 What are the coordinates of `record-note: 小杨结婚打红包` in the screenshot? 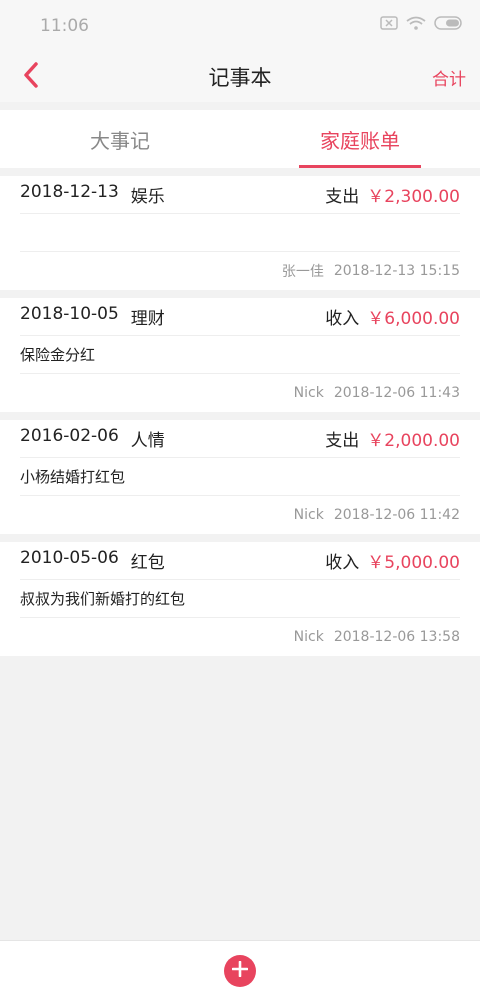 It's located at (240, 477).